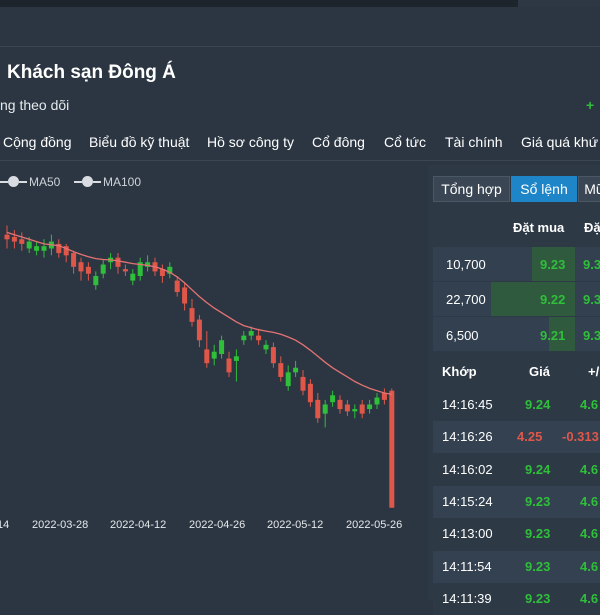  I want to click on orderbook-bid-price: 9.23, so click(552, 264).